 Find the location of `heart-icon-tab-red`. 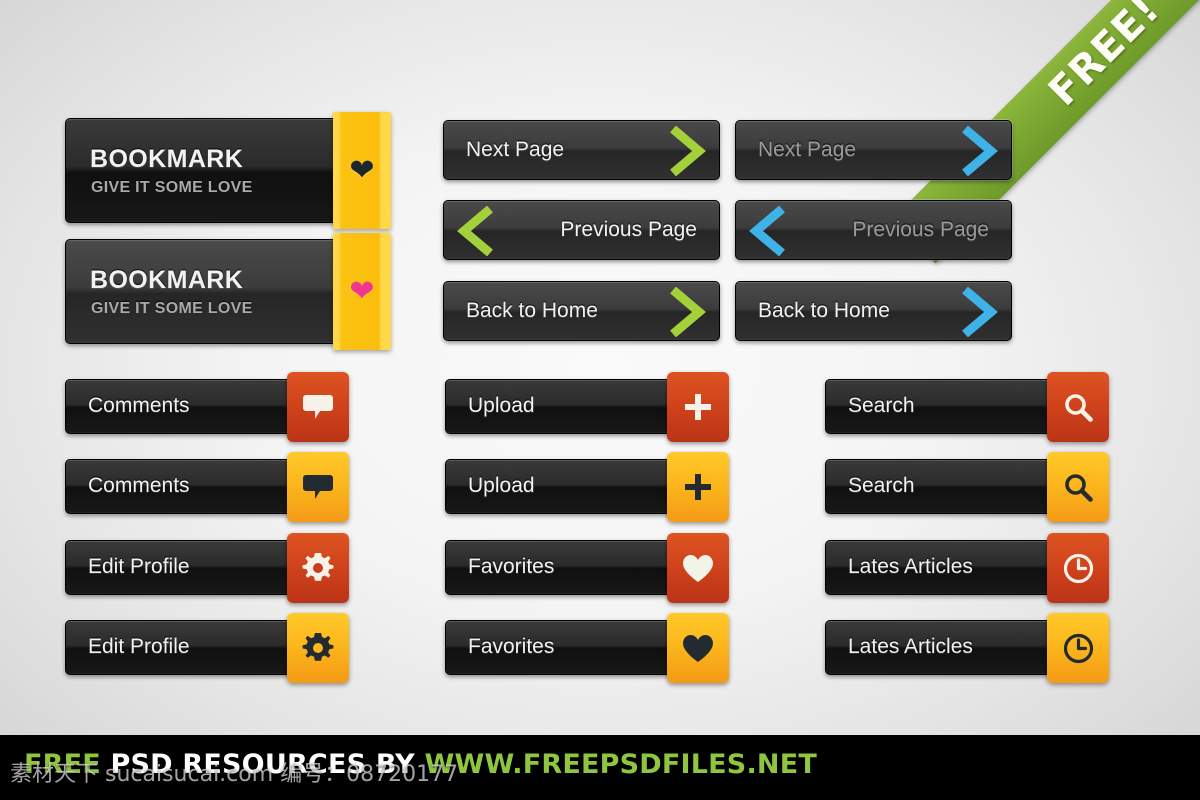

heart-icon-tab-red is located at coordinates (698, 568).